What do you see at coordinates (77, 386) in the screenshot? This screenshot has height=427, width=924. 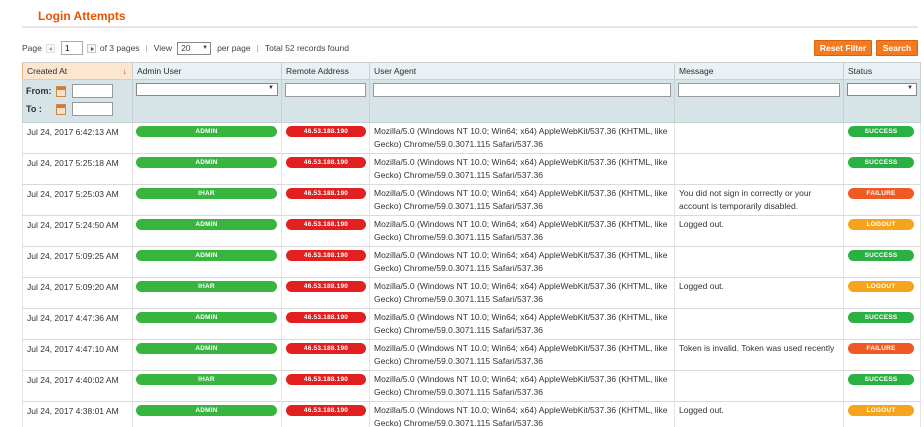 I see `created-at-cell: Jul 24, 2017 4:40:02 AM` at bounding box center [77, 386].